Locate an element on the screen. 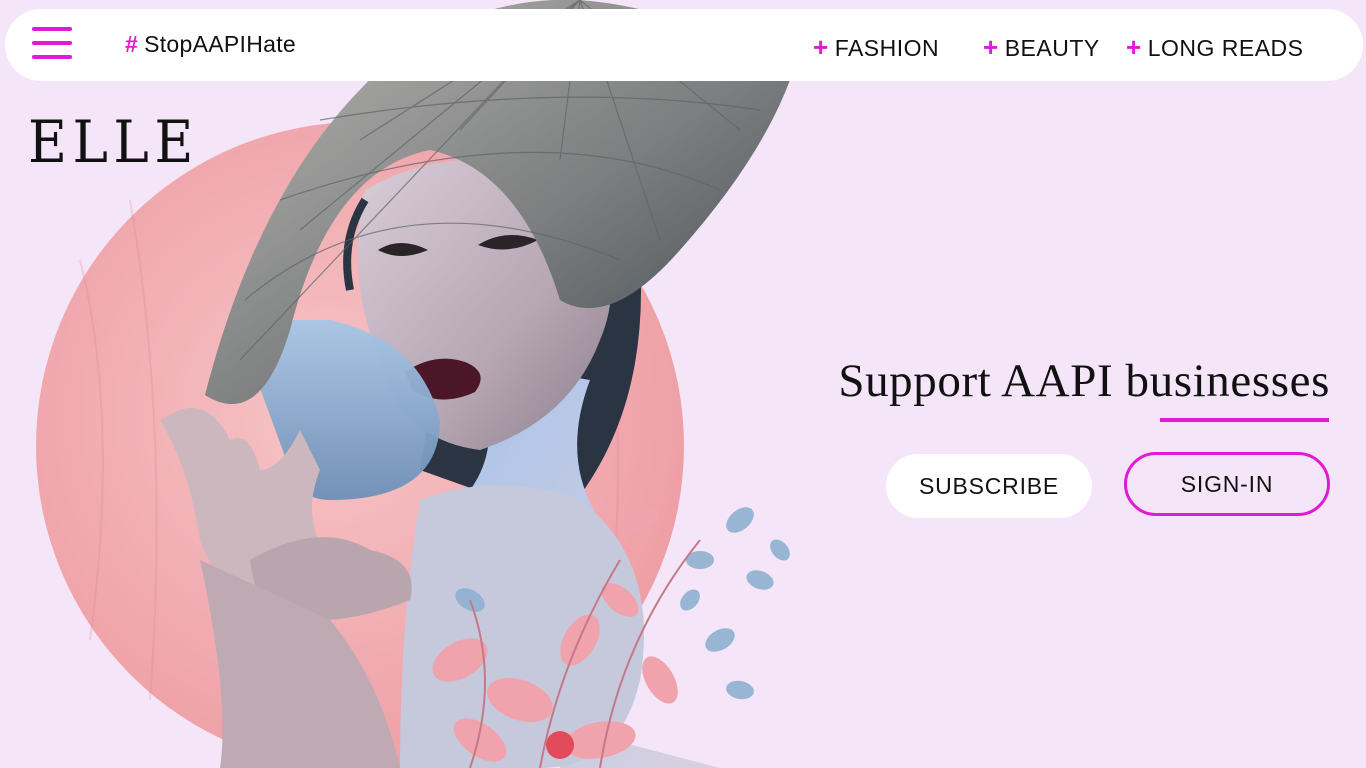  hashtag-label: StopAAPIHate is located at coordinates (220, 44).